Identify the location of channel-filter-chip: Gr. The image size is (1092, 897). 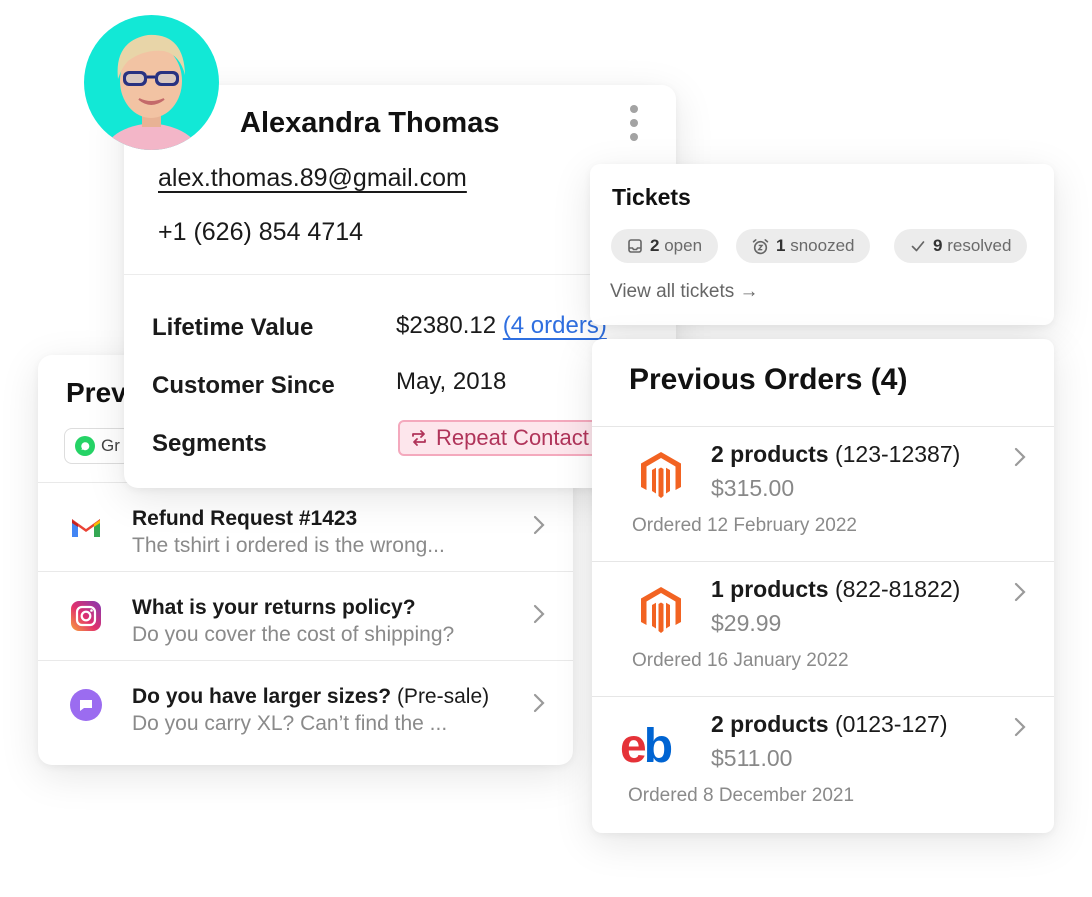
(97, 446).